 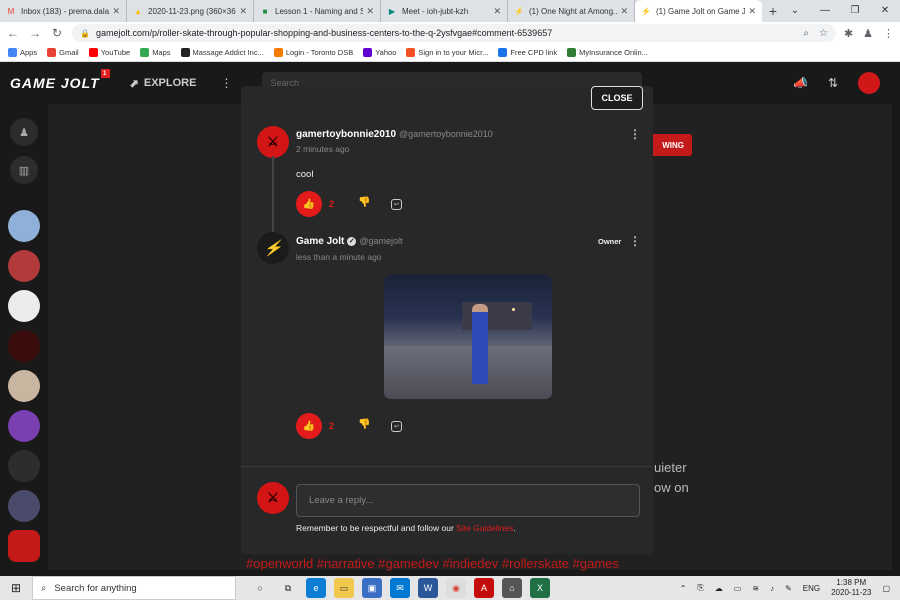 What do you see at coordinates (379, 52) in the screenshot?
I see `bookmark-item: Yahoo` at bounding box center [379, 52].